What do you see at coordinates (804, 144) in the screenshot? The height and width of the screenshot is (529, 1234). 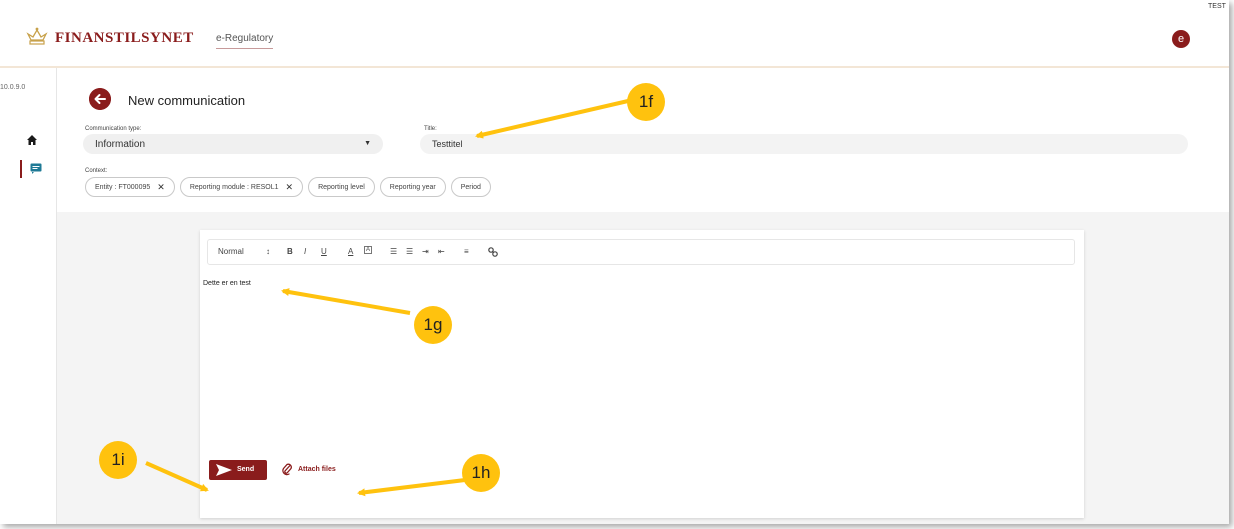 I see `title-input: Testtitel` at bounding box center [804, 144].